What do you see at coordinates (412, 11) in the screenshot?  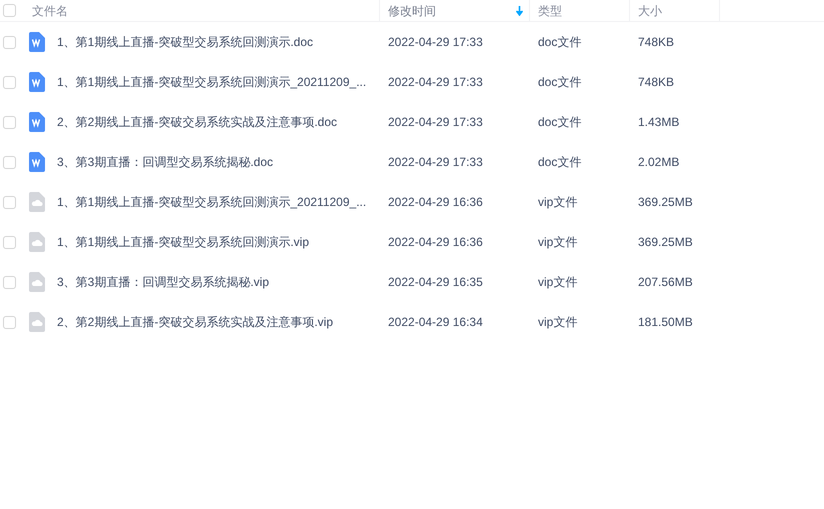 I see `column-header: 修改时间` at bounding box center [412, 11].